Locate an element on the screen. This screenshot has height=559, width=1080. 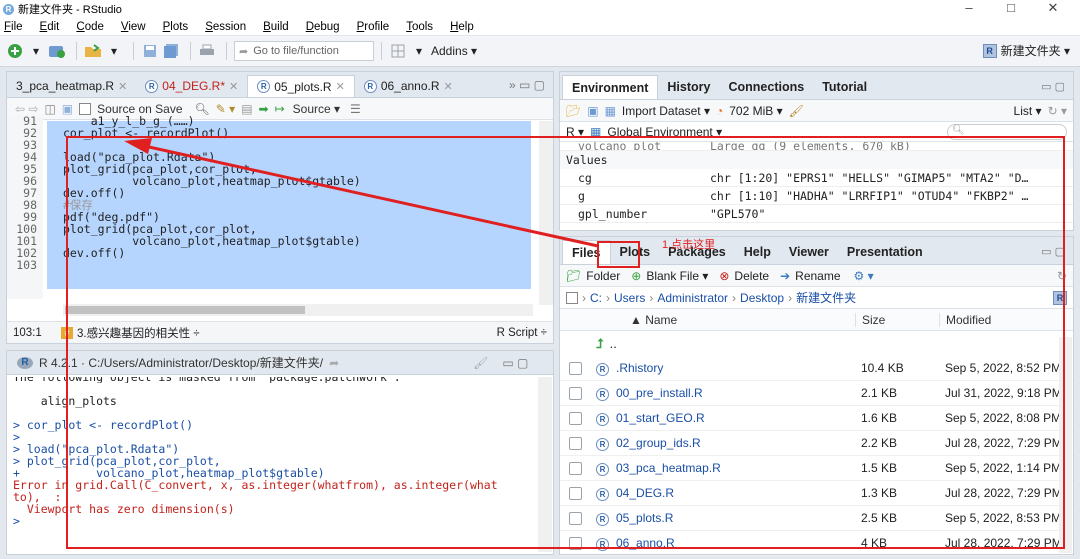
annotation-arrow is located at coordinates (361, 193).